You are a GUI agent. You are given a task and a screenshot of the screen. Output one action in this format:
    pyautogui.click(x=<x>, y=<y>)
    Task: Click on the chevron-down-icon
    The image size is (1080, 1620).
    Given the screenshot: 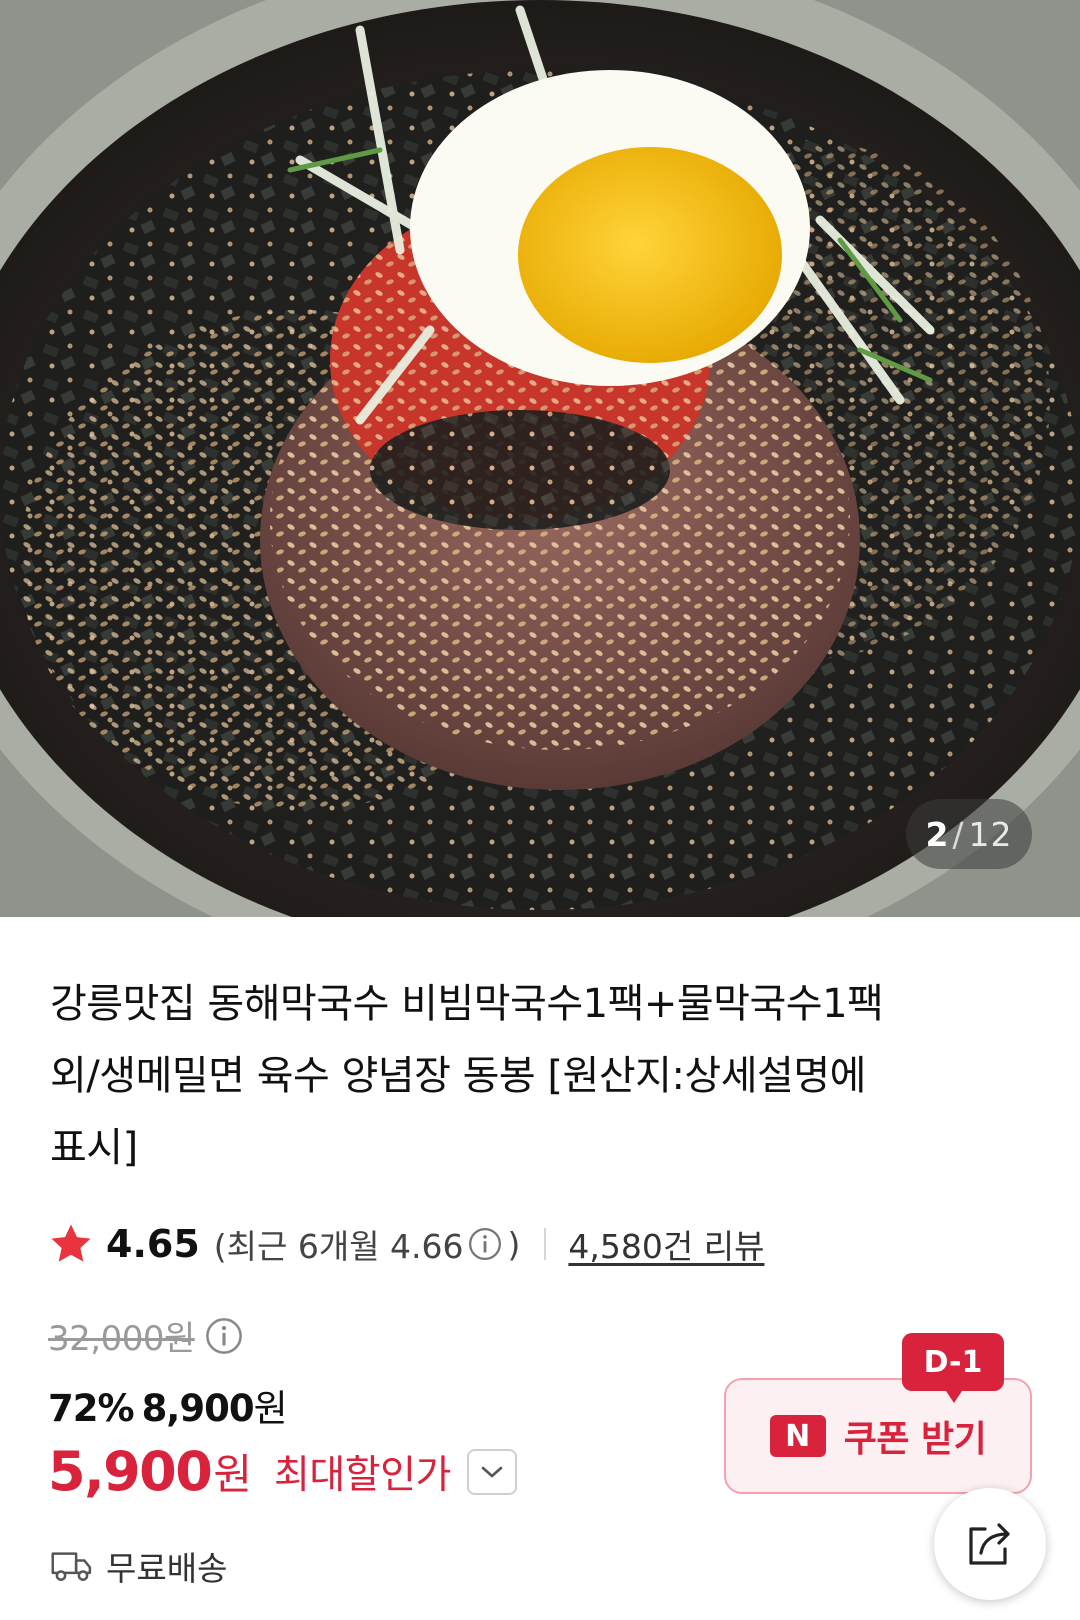 What is the action you would take?
    pyautogui.click(x=492, y=1471)
    